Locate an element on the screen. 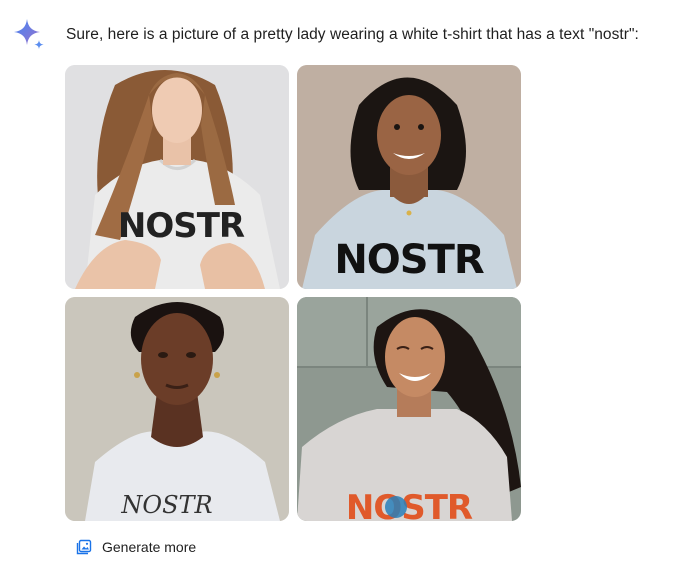 The height and width of the screenshot is (573, 691). generate-more-label: Generate more is located at coordinates (149, 547).